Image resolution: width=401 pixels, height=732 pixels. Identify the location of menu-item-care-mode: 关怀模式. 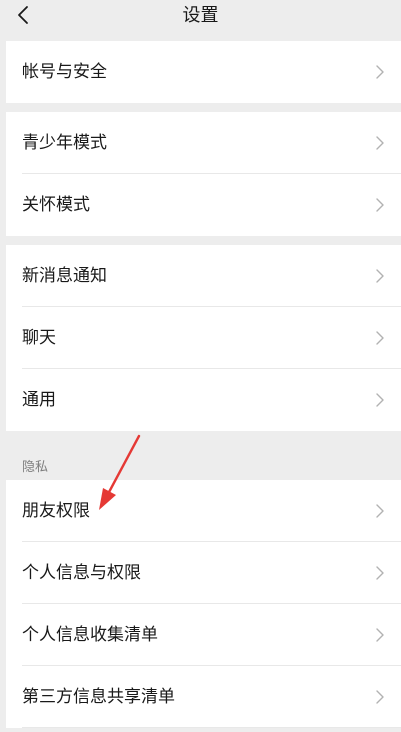
(203, 205).